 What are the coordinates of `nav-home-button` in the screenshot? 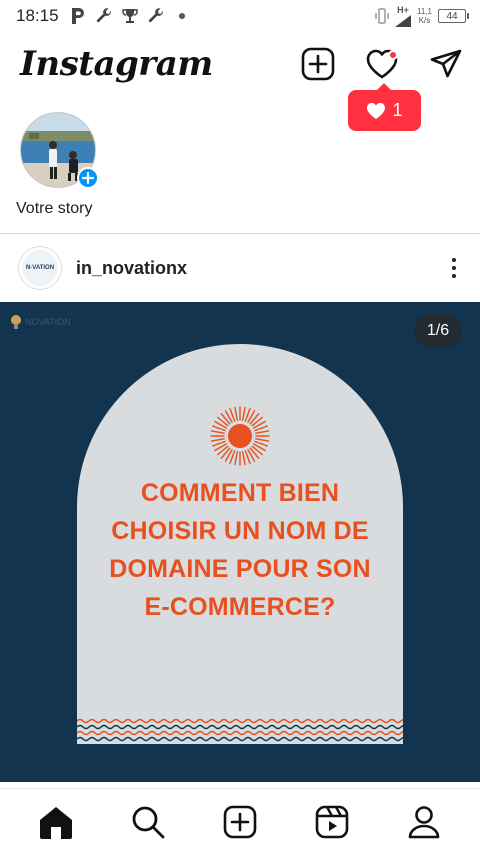 It's located at (56, 822).